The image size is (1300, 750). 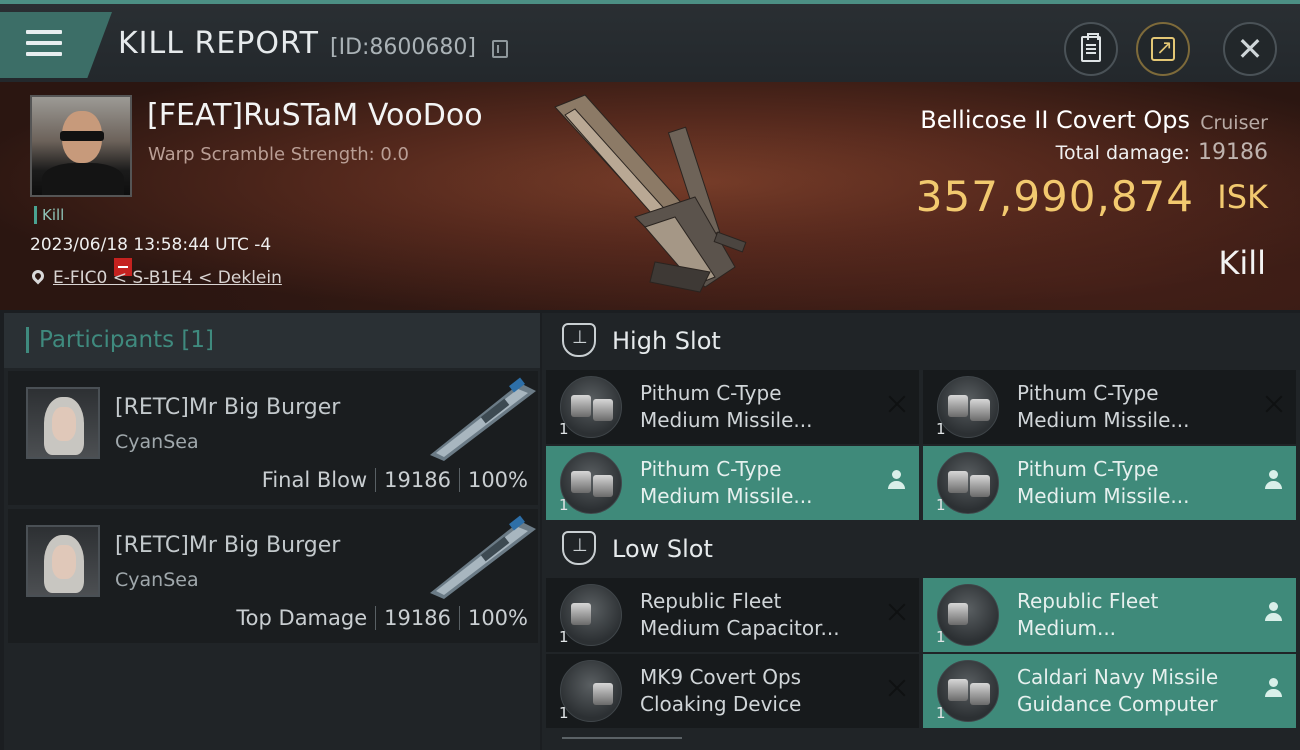 What do you see at coordinates (403, 47) in the screenshot?
I see `kill-report-id: [ID:8600680]` at bounding box center [403, 47].